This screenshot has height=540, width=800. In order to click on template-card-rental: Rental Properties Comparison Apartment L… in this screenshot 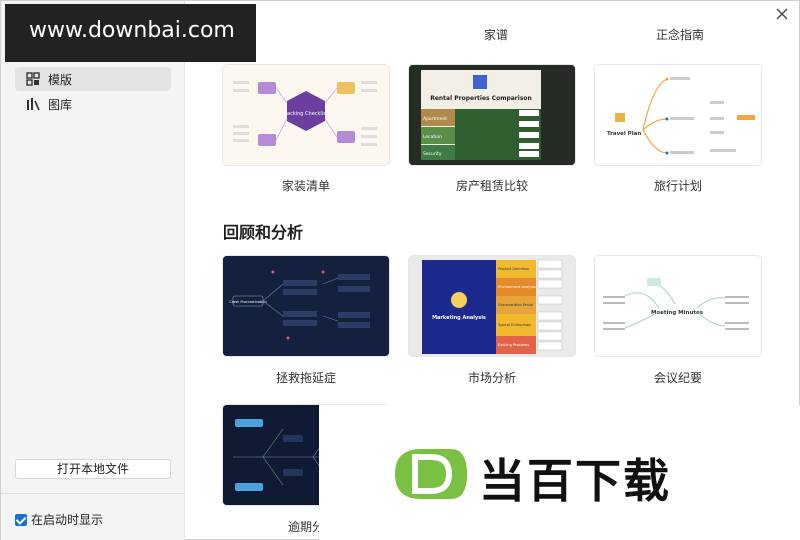, I will do `click(492, 115)`.